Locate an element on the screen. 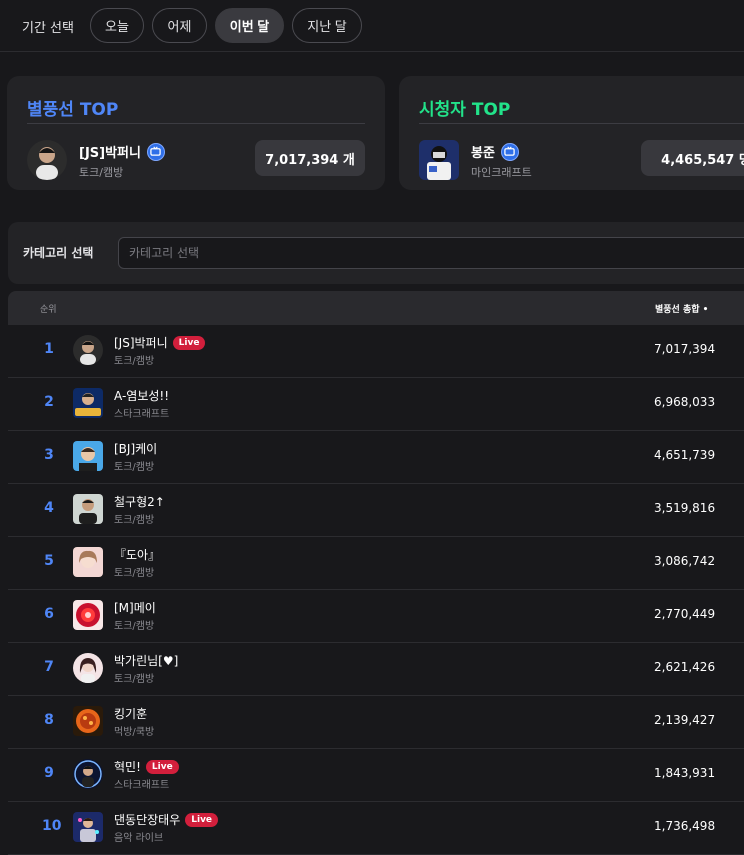 Image resolution: width=744 pixels, height=855 pixels. balloon-total: 2,770,449 is located at coordinates (685, 614).